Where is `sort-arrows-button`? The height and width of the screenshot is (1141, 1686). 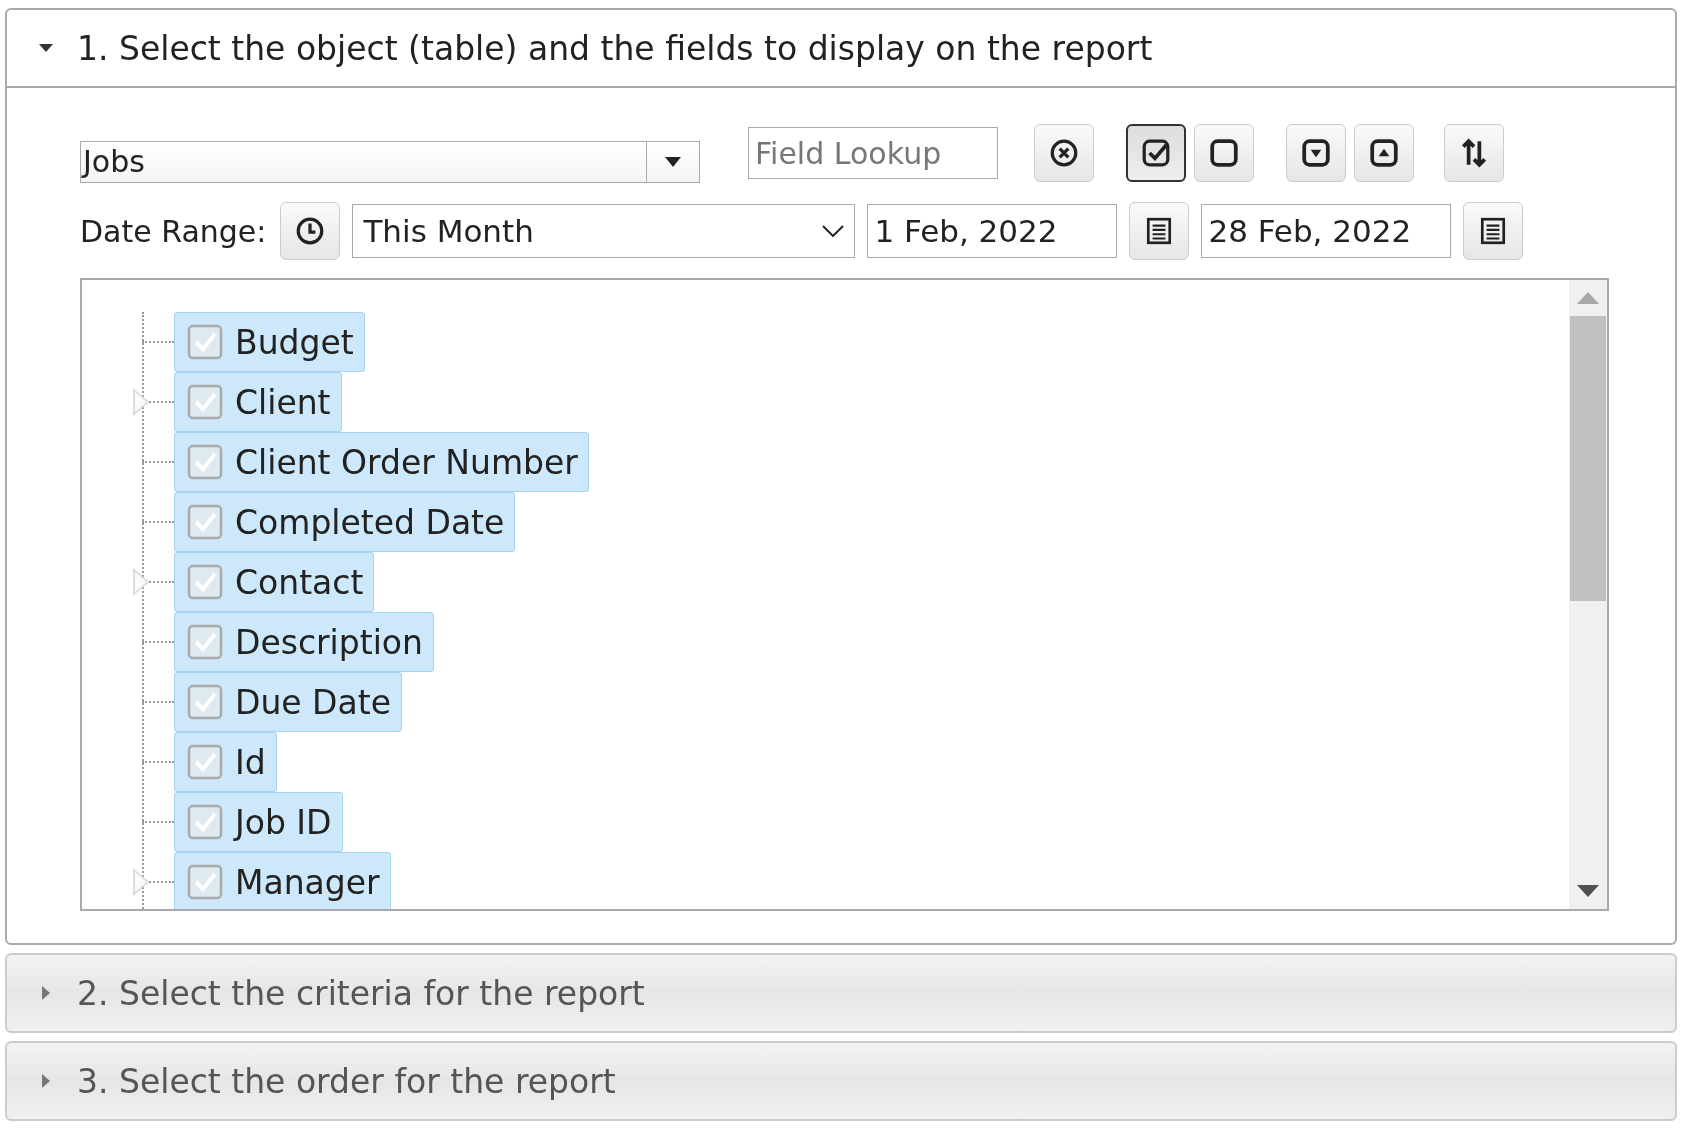
sort-arrows-button is located at coordinates (1474, 153).